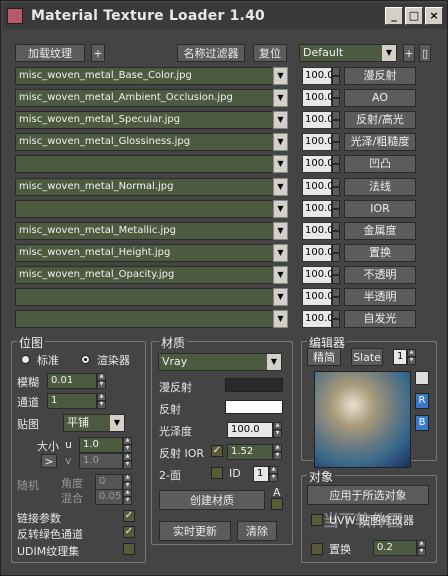  I want to click on u-input: 1.0, so click(101, 445).